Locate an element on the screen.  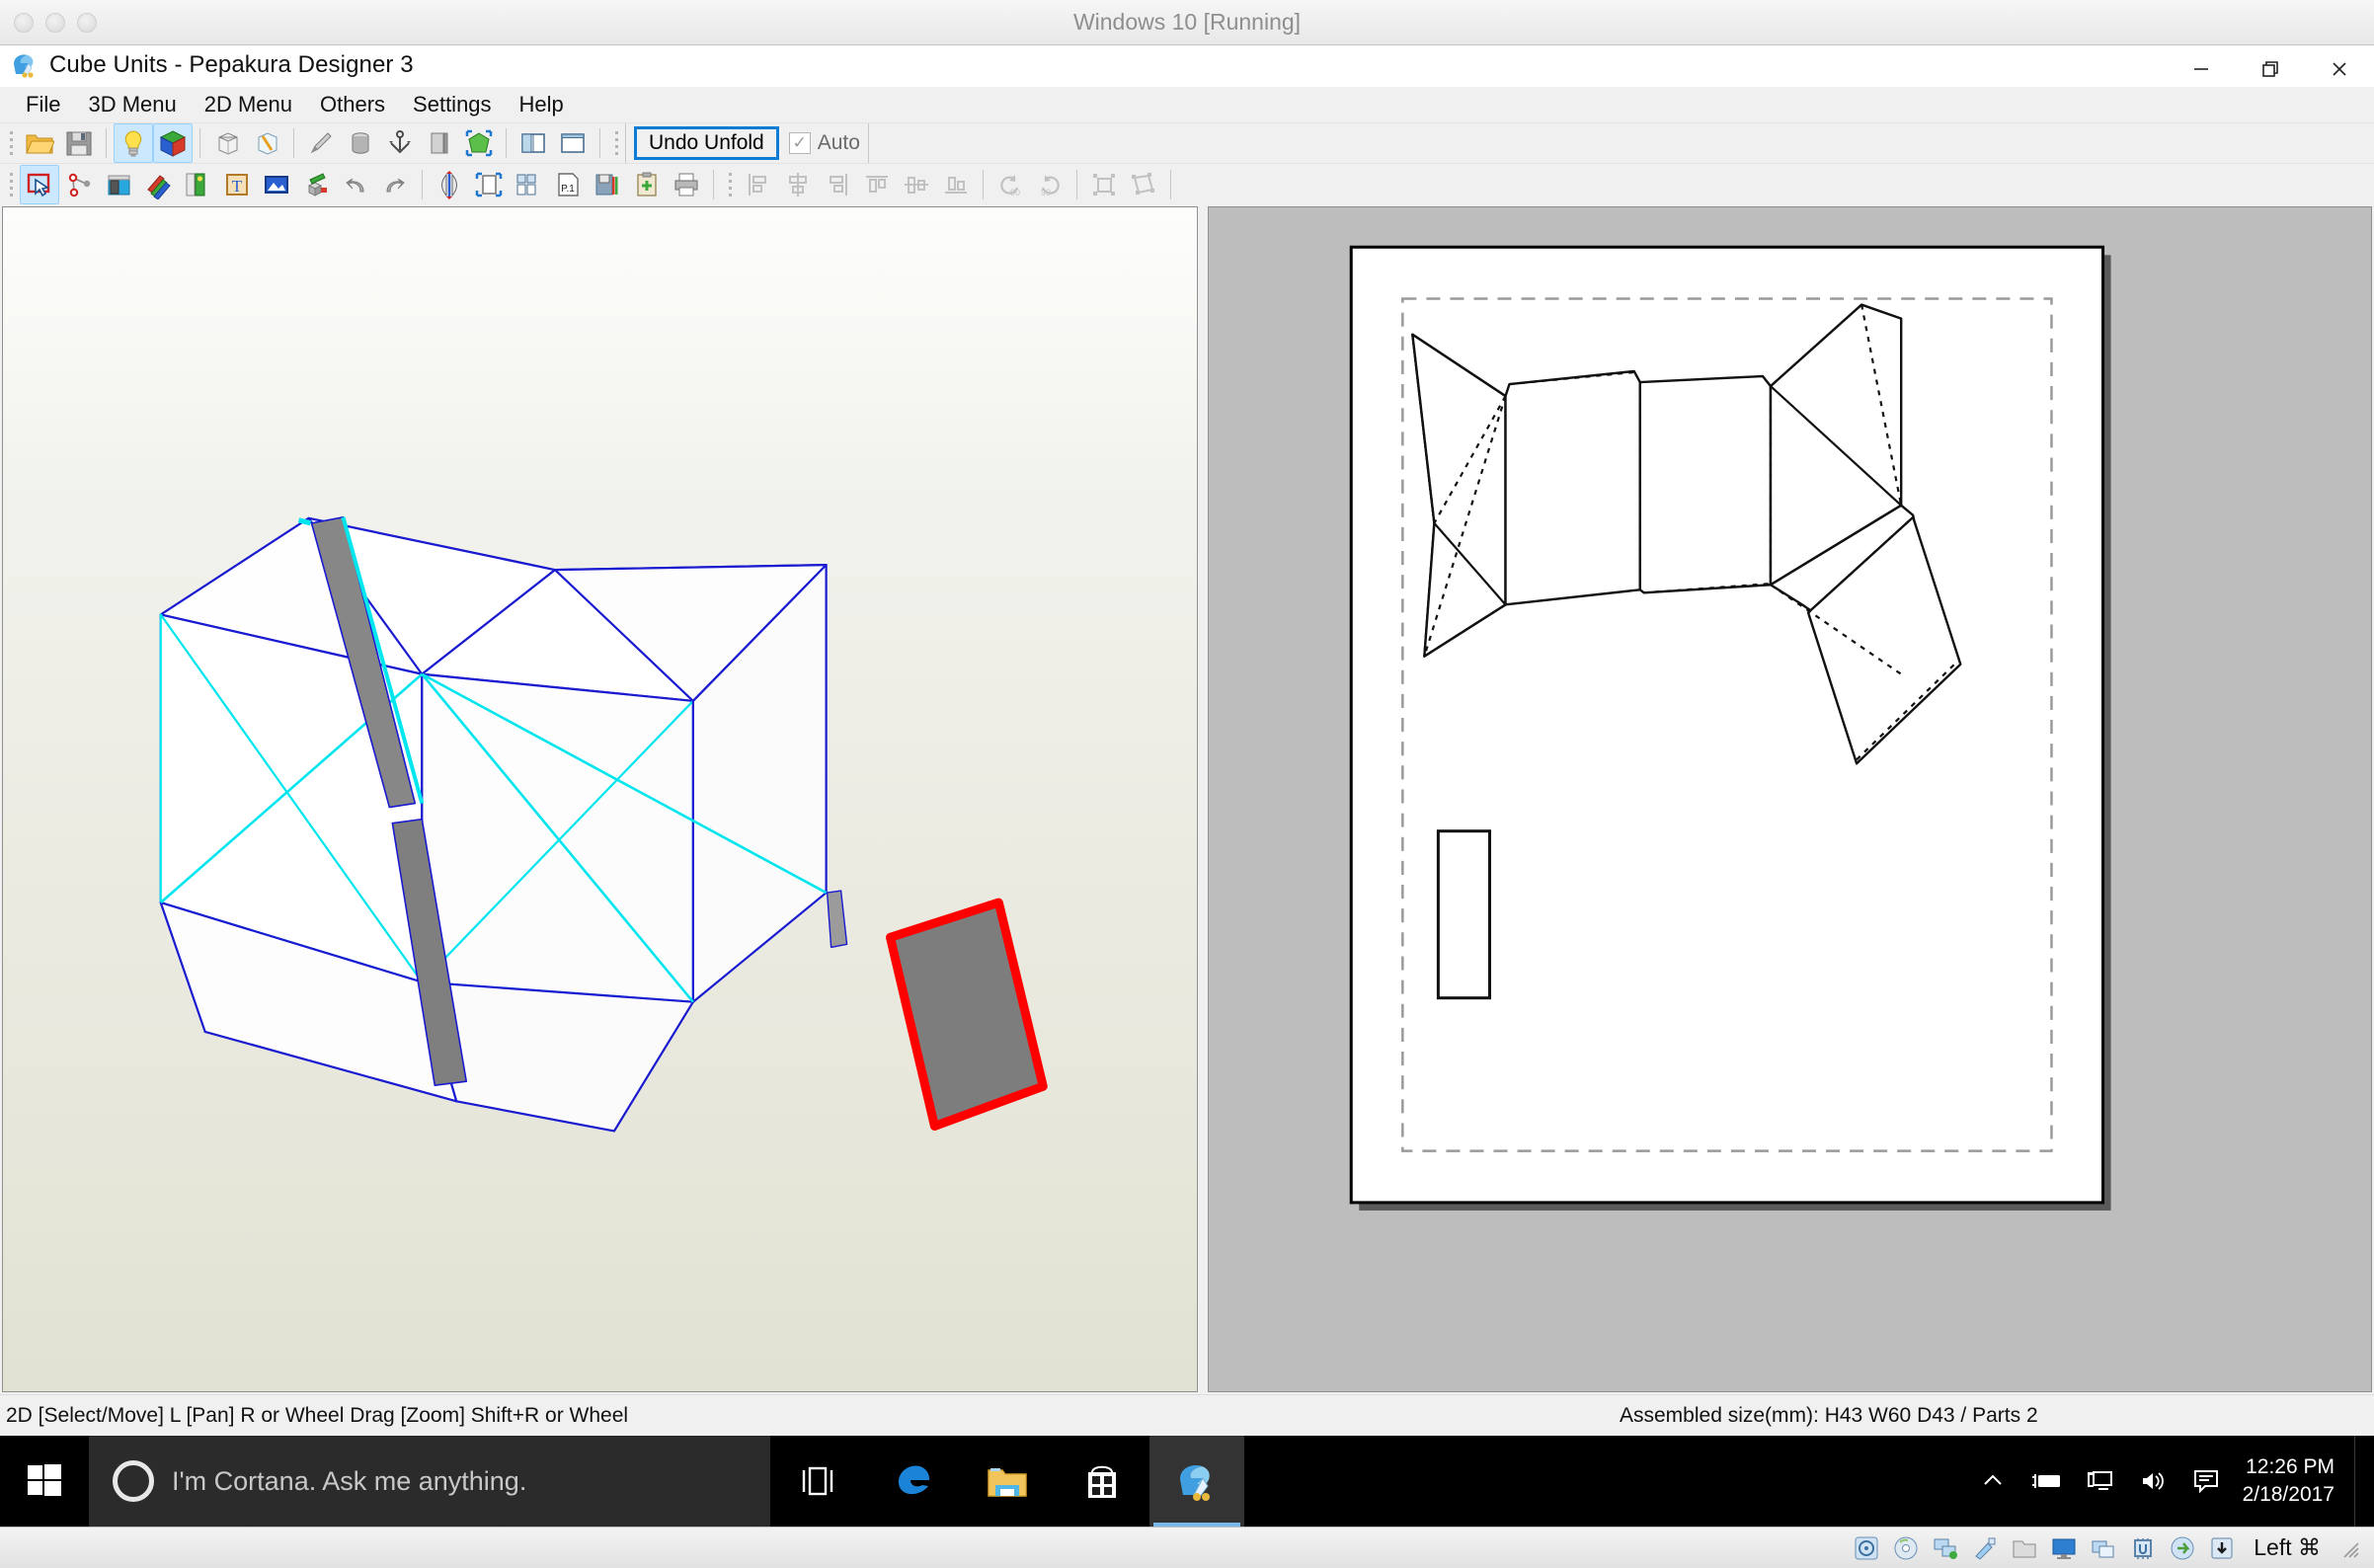
single-window-button is located at coordinates (573, 143).